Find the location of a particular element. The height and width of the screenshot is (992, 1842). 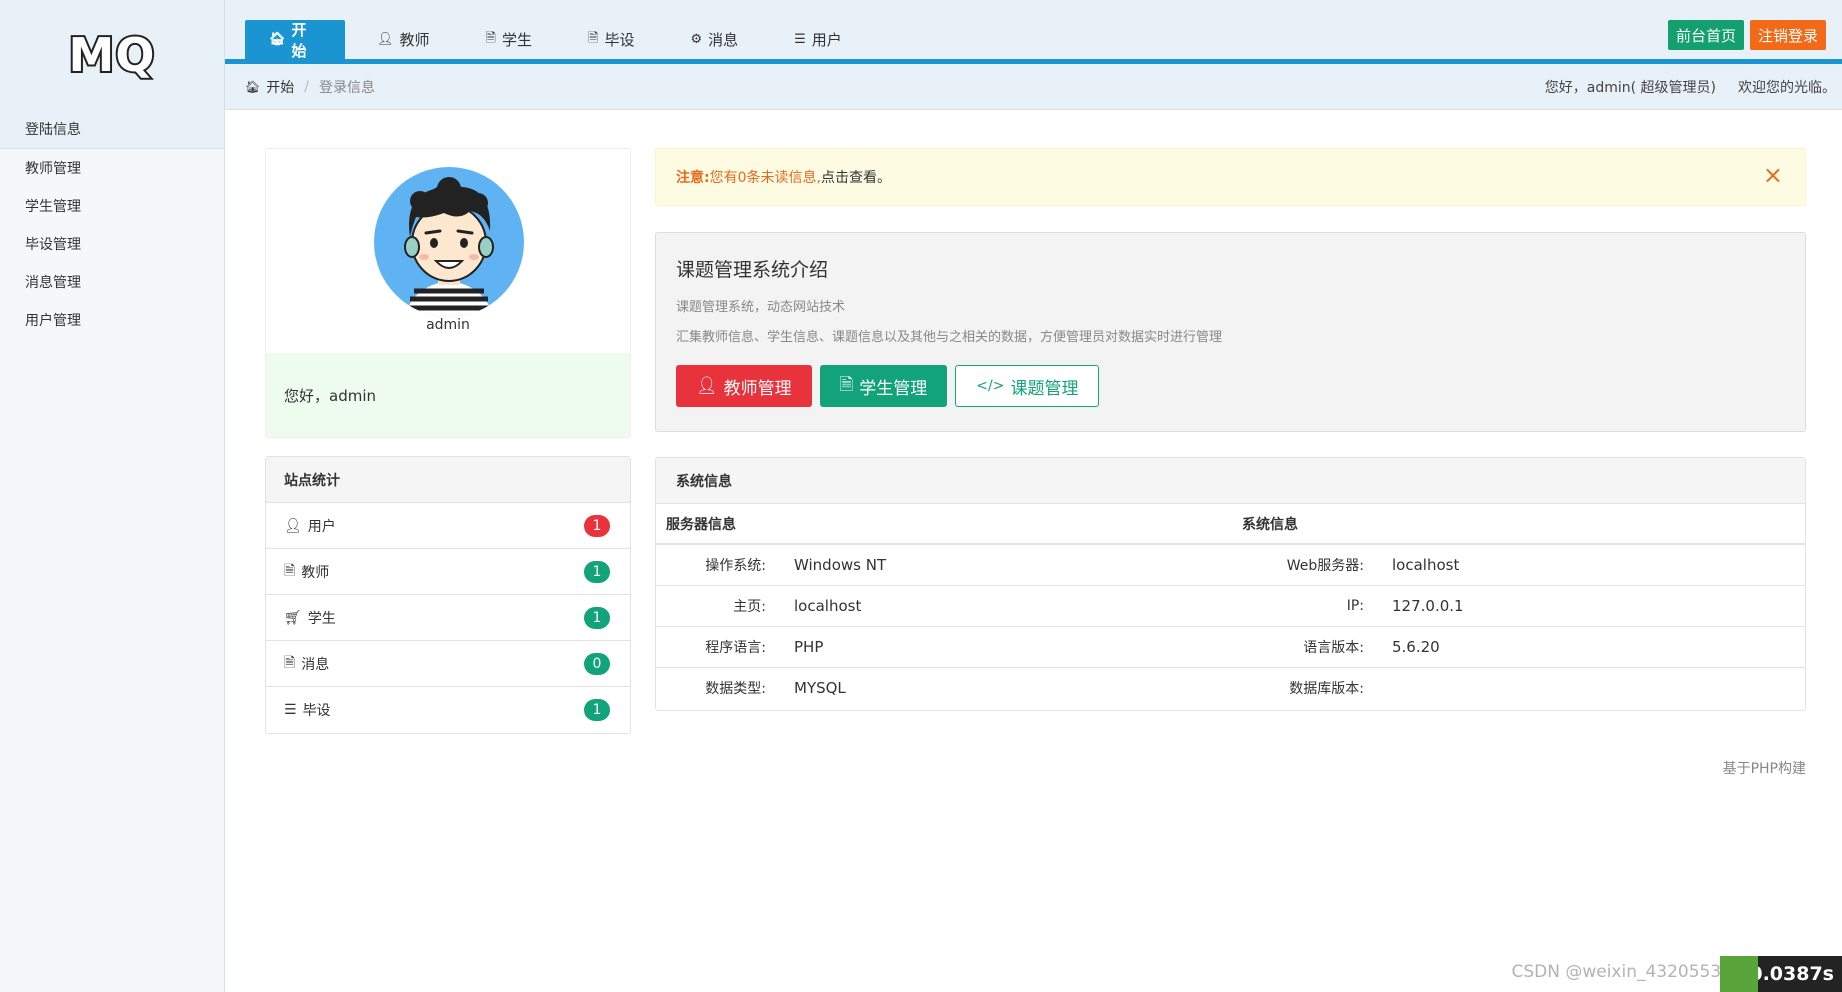

database-icon: ☰ is located at coordinates (290, 710).